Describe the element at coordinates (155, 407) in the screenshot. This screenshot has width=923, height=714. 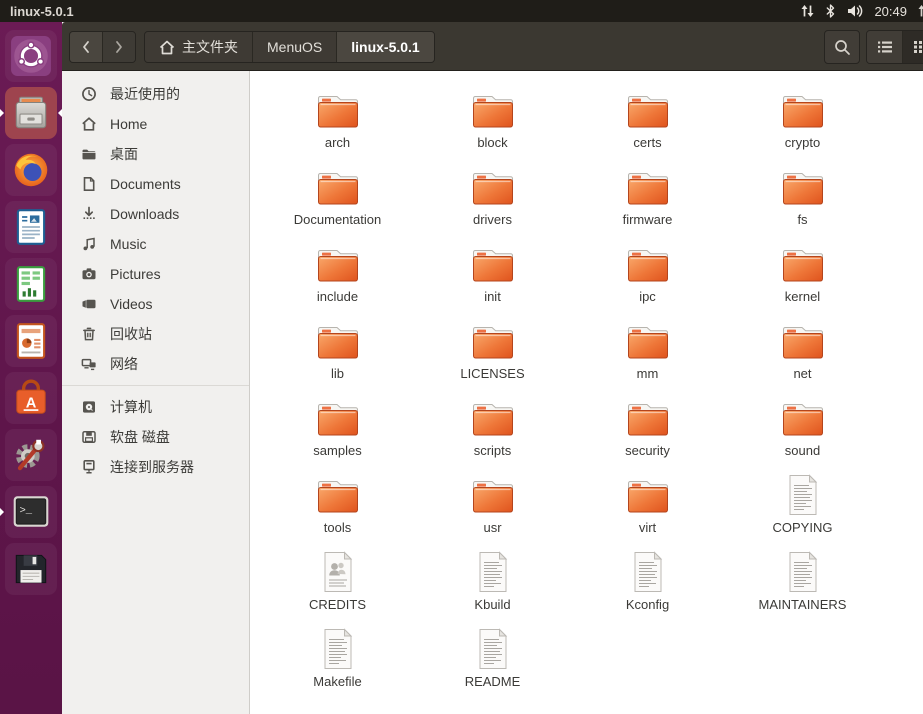
I see `sidebar-item-computer: 计算机` at that location.